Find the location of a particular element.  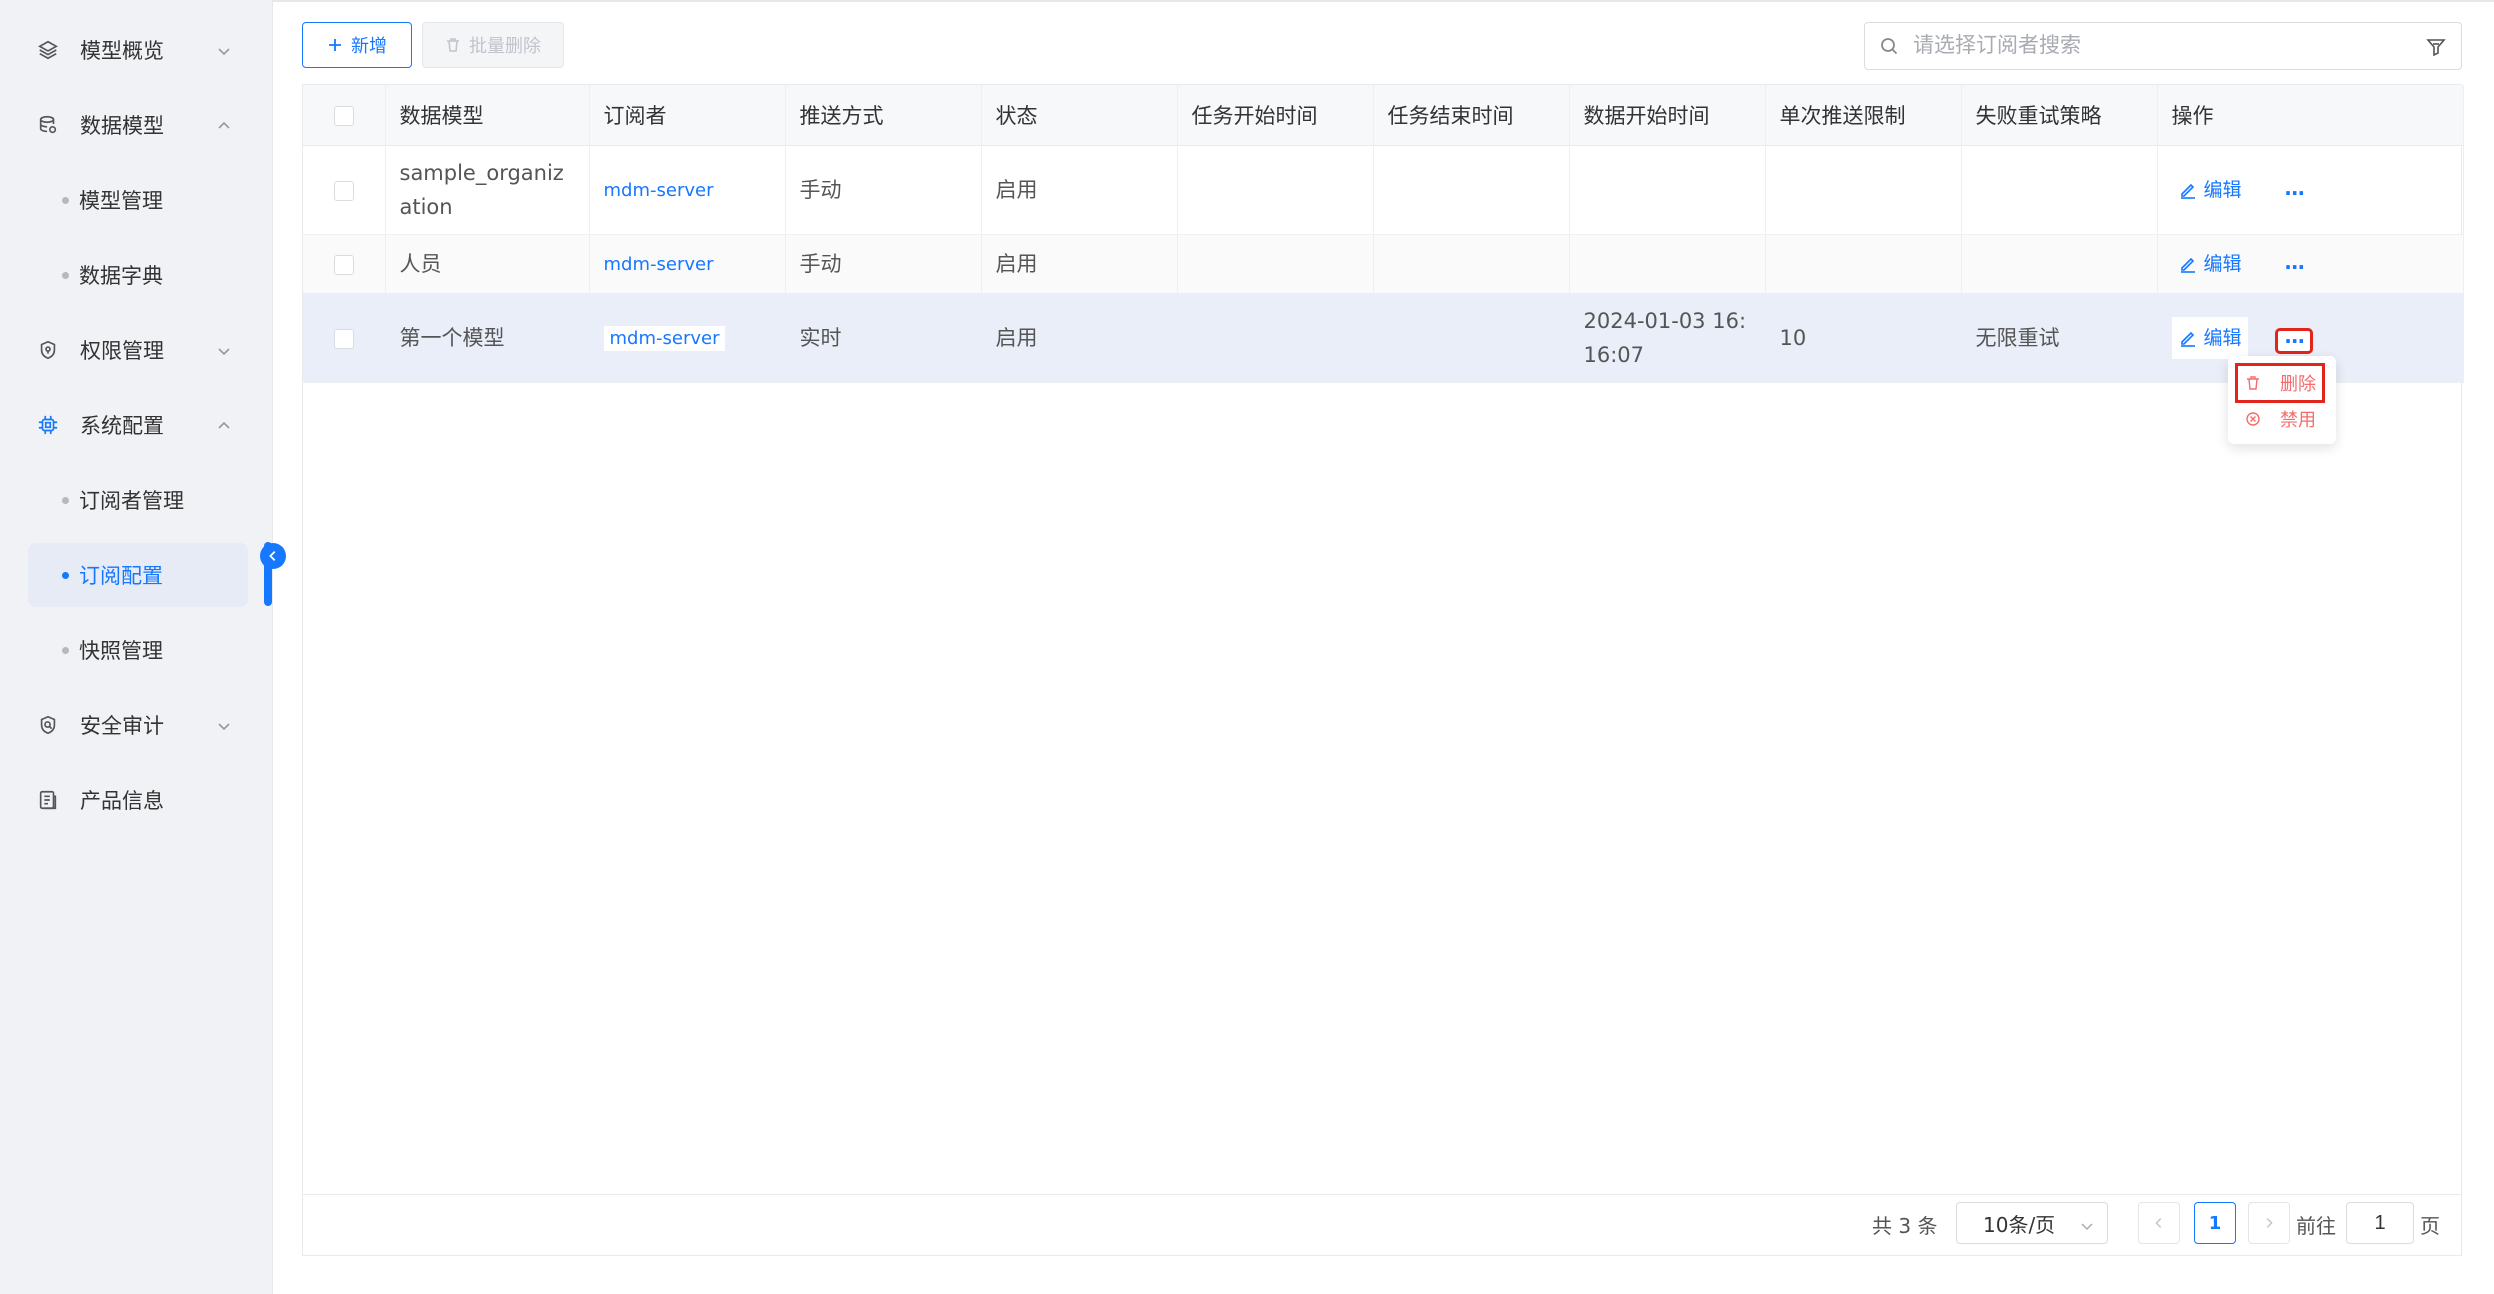

disable-menu-item: 禁用 is located at coordinates (2280, 419).